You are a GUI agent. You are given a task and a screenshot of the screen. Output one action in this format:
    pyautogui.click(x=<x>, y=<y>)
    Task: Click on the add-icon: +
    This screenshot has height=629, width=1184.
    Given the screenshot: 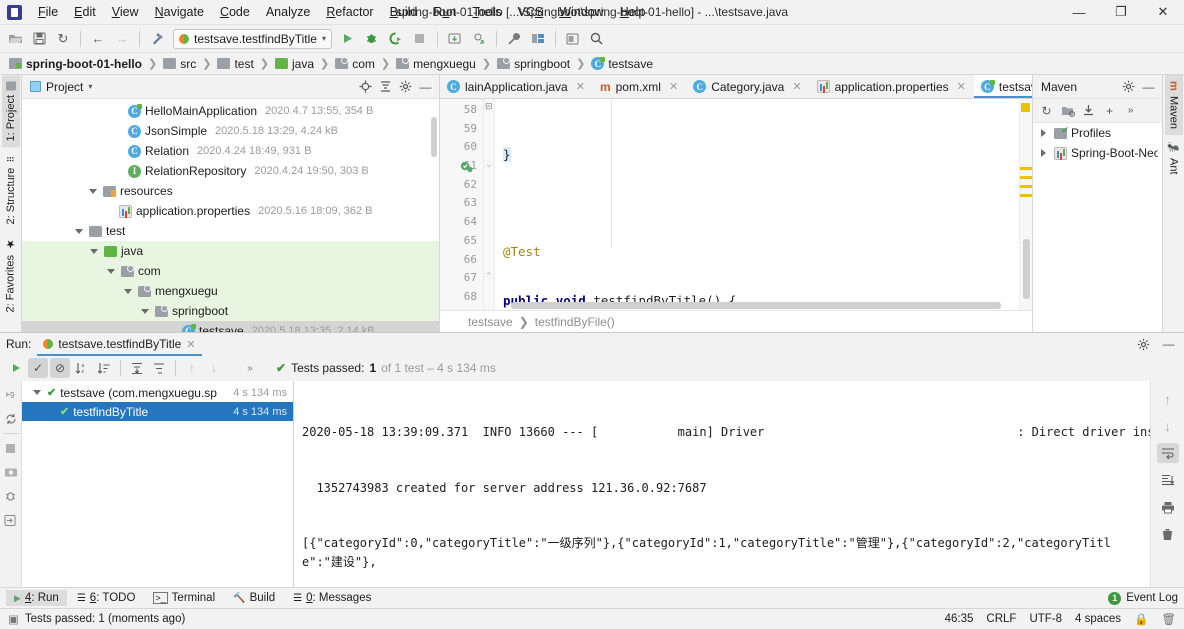 What is the action you would take?
    pyautogui.click(x=1109, y=110)
    